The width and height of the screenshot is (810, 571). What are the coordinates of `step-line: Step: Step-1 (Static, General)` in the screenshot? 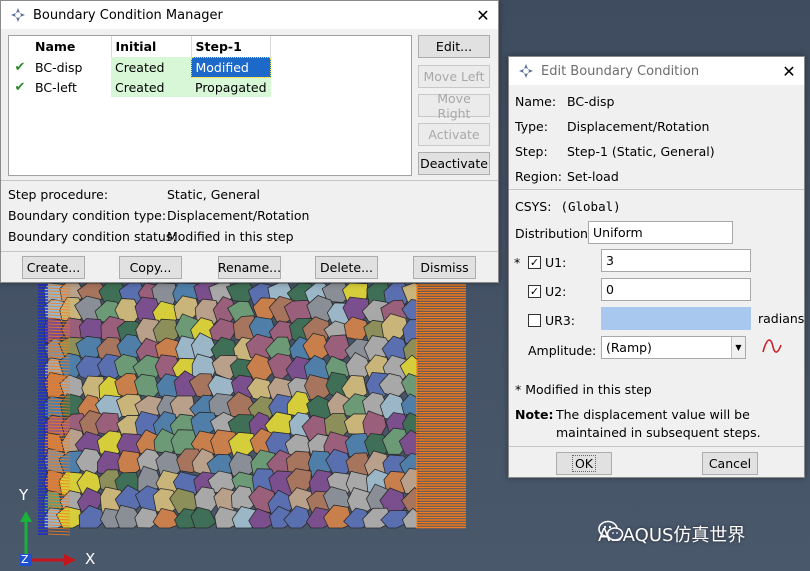 It's located at (615, 151).